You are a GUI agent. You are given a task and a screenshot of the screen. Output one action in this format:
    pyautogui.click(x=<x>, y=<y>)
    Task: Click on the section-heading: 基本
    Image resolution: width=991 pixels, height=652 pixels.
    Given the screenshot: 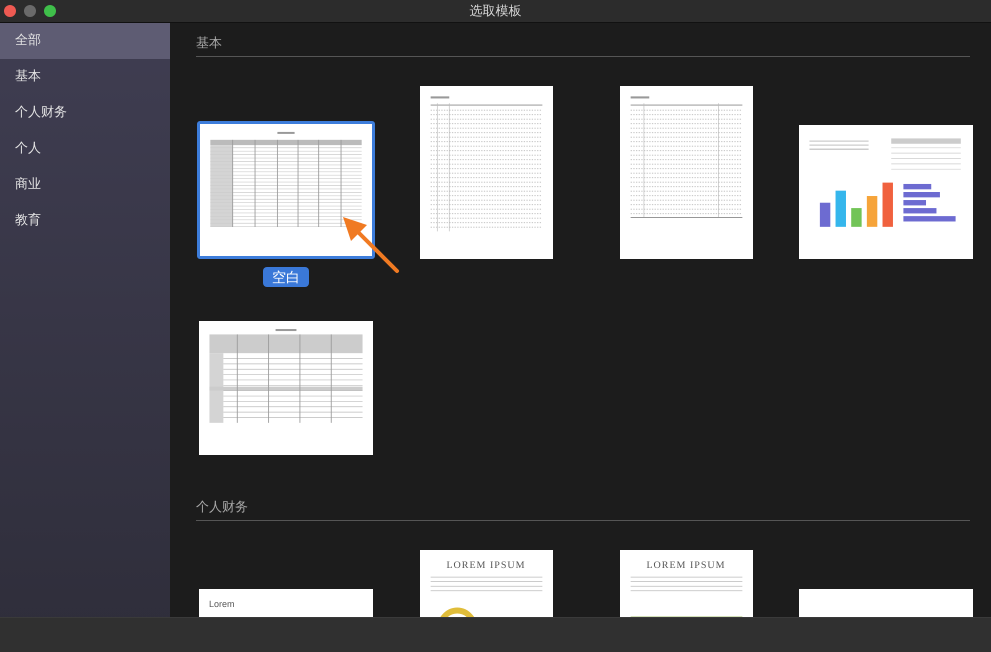 What is the action you would take?
    pyautogui.click(x=209, y=43)
    